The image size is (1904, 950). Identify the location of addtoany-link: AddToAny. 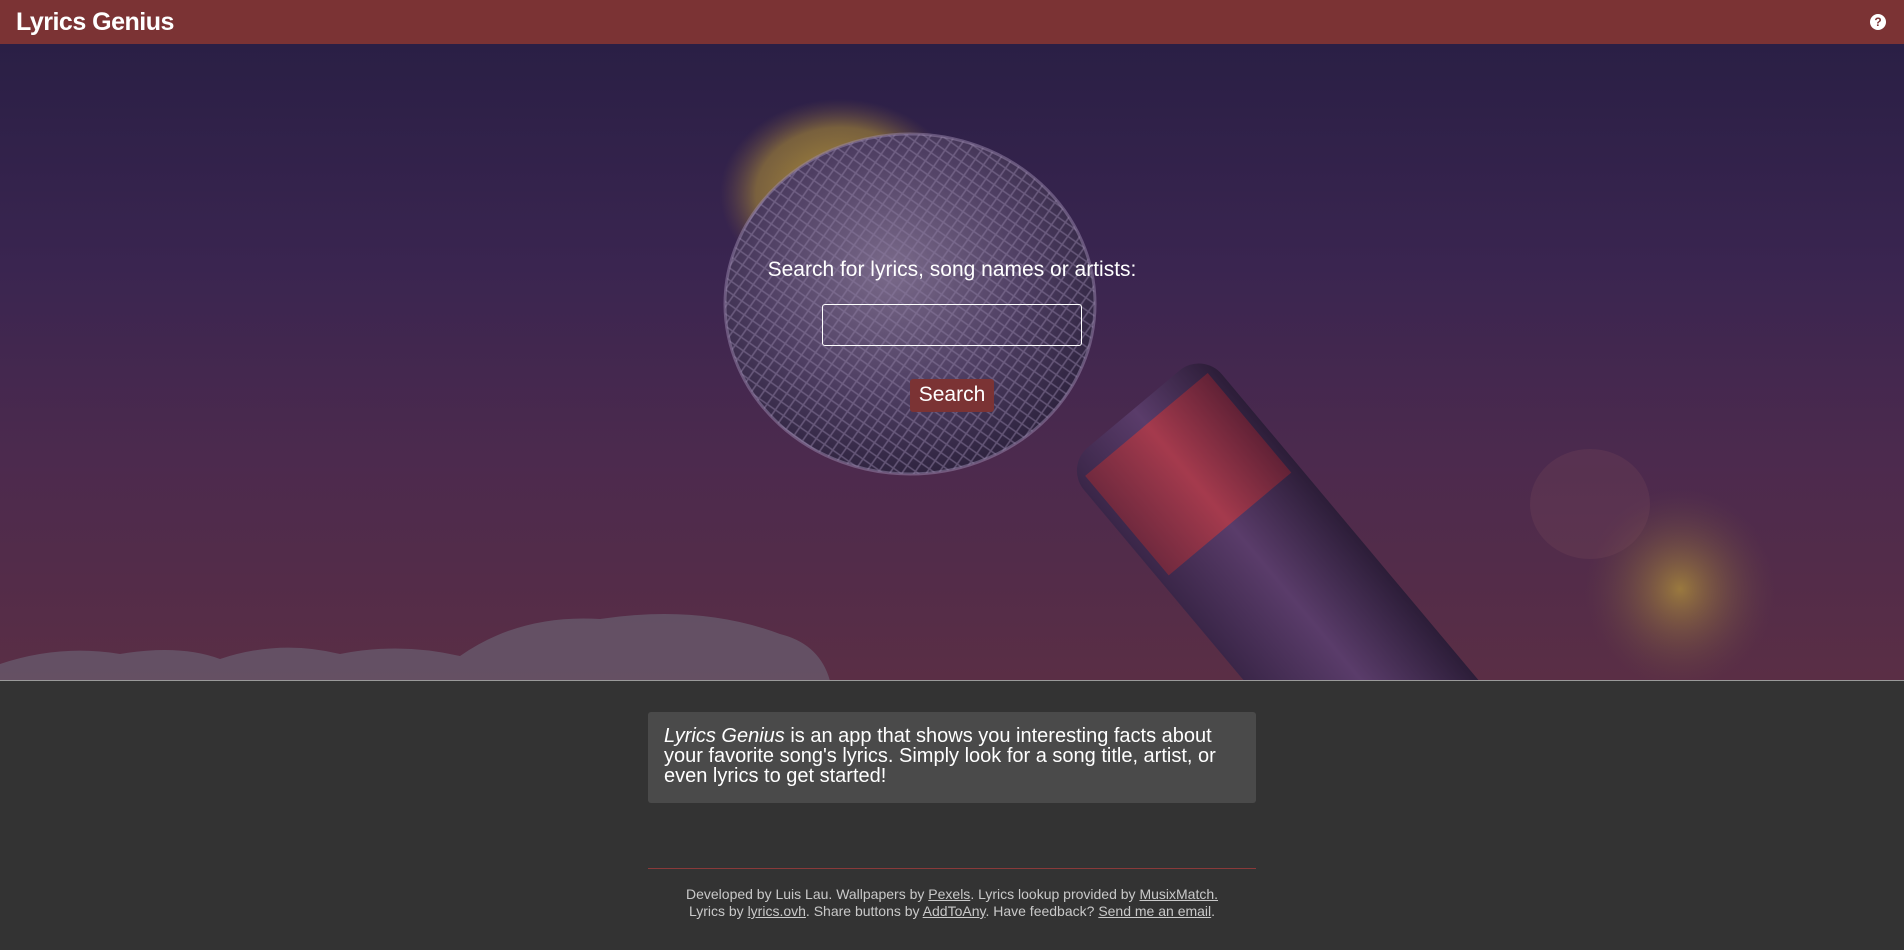
(954, 911).